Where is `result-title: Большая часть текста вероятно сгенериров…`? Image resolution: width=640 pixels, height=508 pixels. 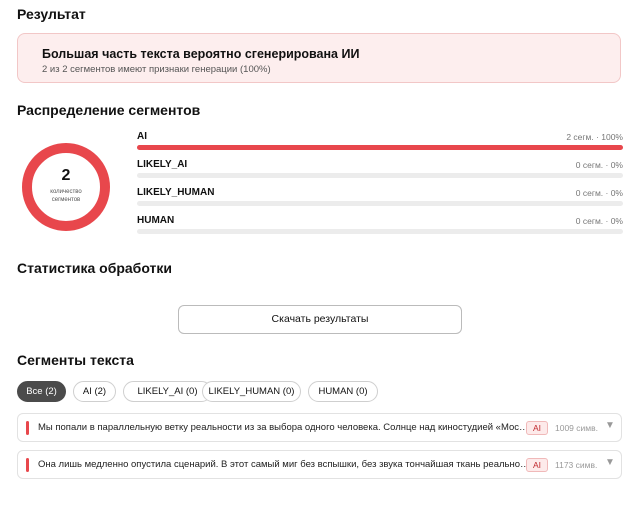 result-title: Большая часть текста вероятно сгенериров… is located at coordinates (201, 54).